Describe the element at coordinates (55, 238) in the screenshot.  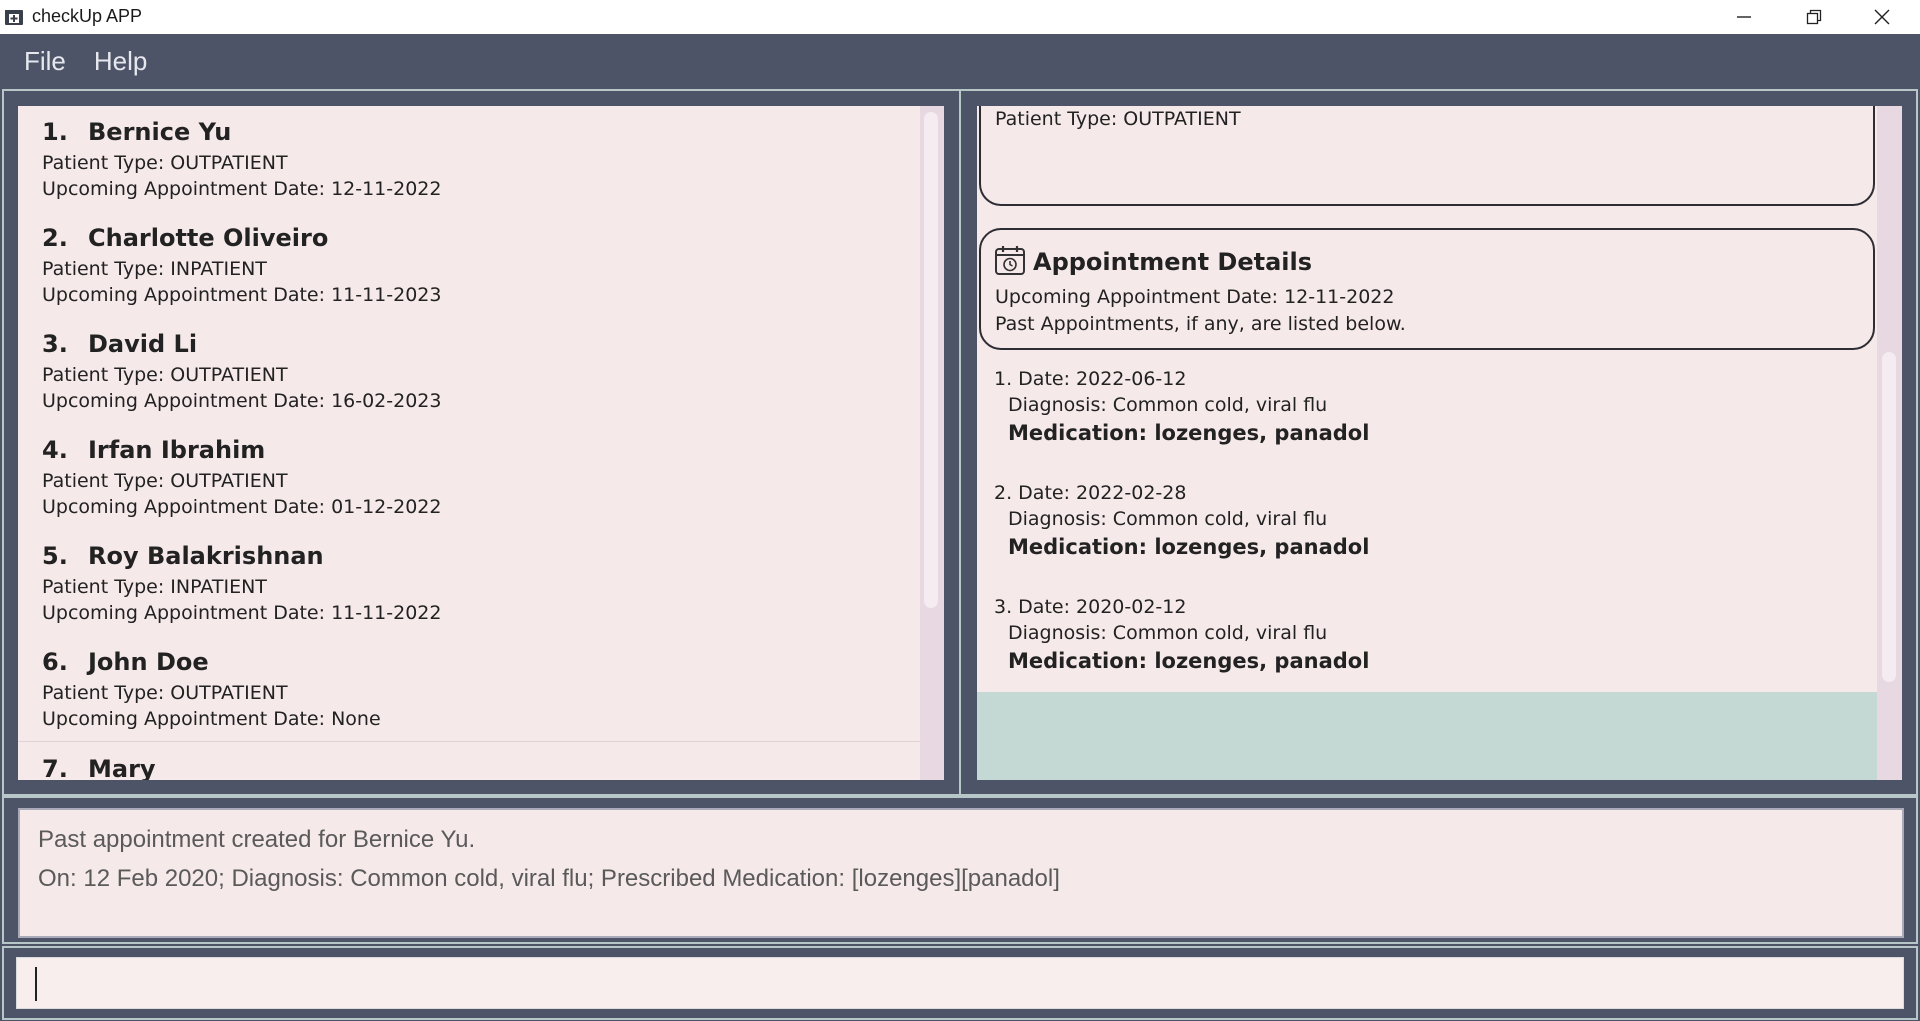
I see `patient-index: 2.` at that location.